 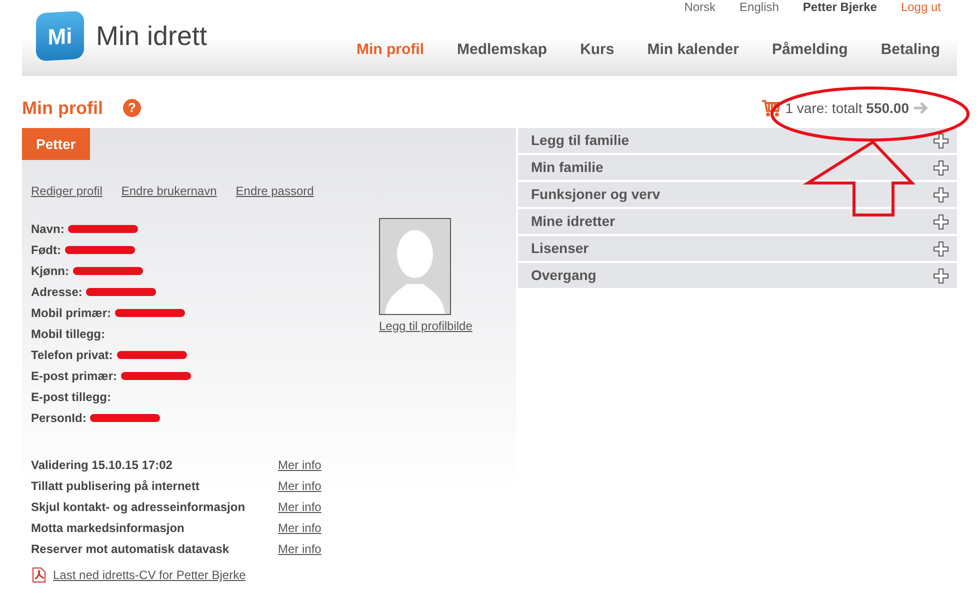 What do you see at coordinates (138, 507) in the screenshot?
I see `setting-label: Skjul kontakt- og adresseinformasjon` at bounding box center [138, 507].